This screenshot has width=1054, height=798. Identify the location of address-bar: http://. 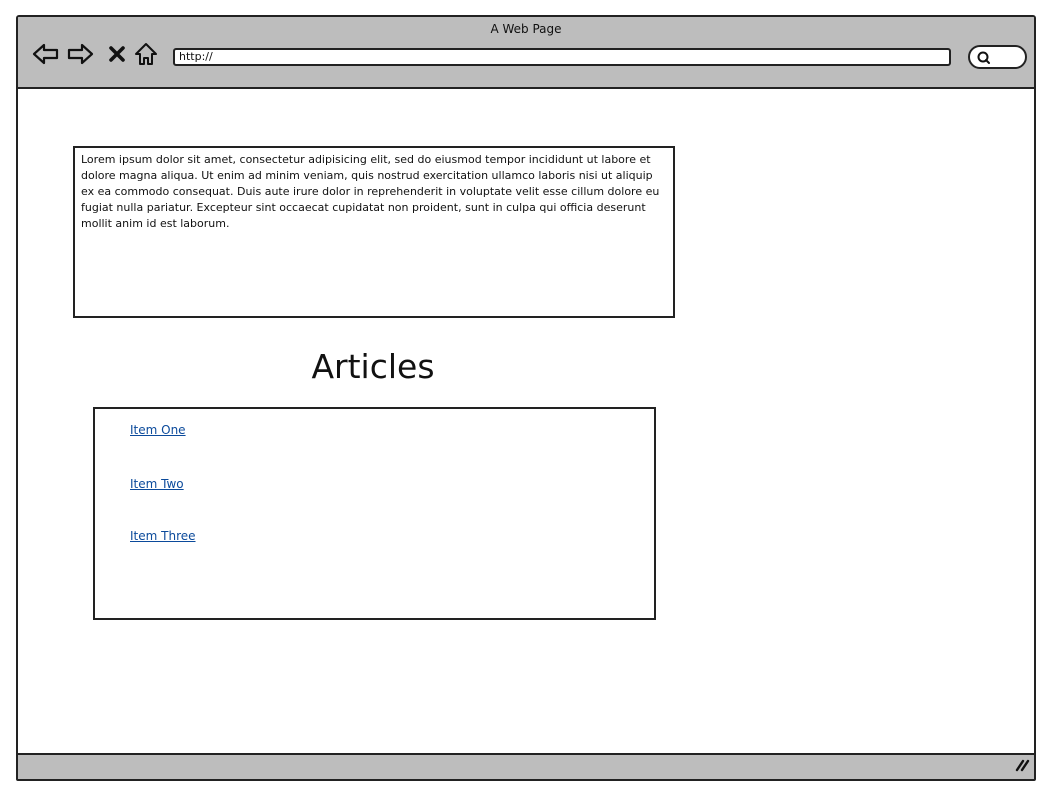
(562, 57).